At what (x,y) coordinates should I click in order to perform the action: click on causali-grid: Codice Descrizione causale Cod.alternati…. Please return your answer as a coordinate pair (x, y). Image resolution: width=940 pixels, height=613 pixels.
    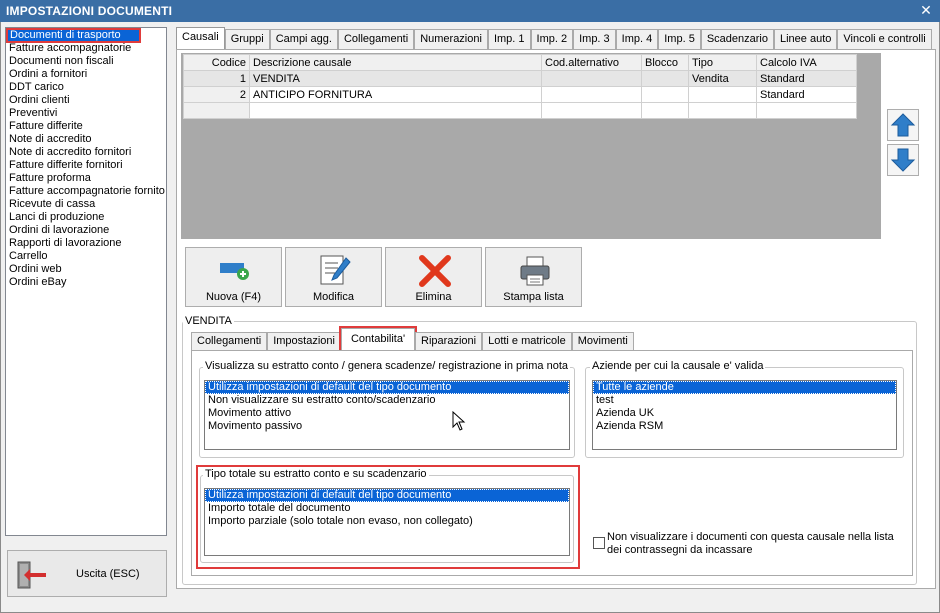
    Looking at the image, I should click on (520, 86).